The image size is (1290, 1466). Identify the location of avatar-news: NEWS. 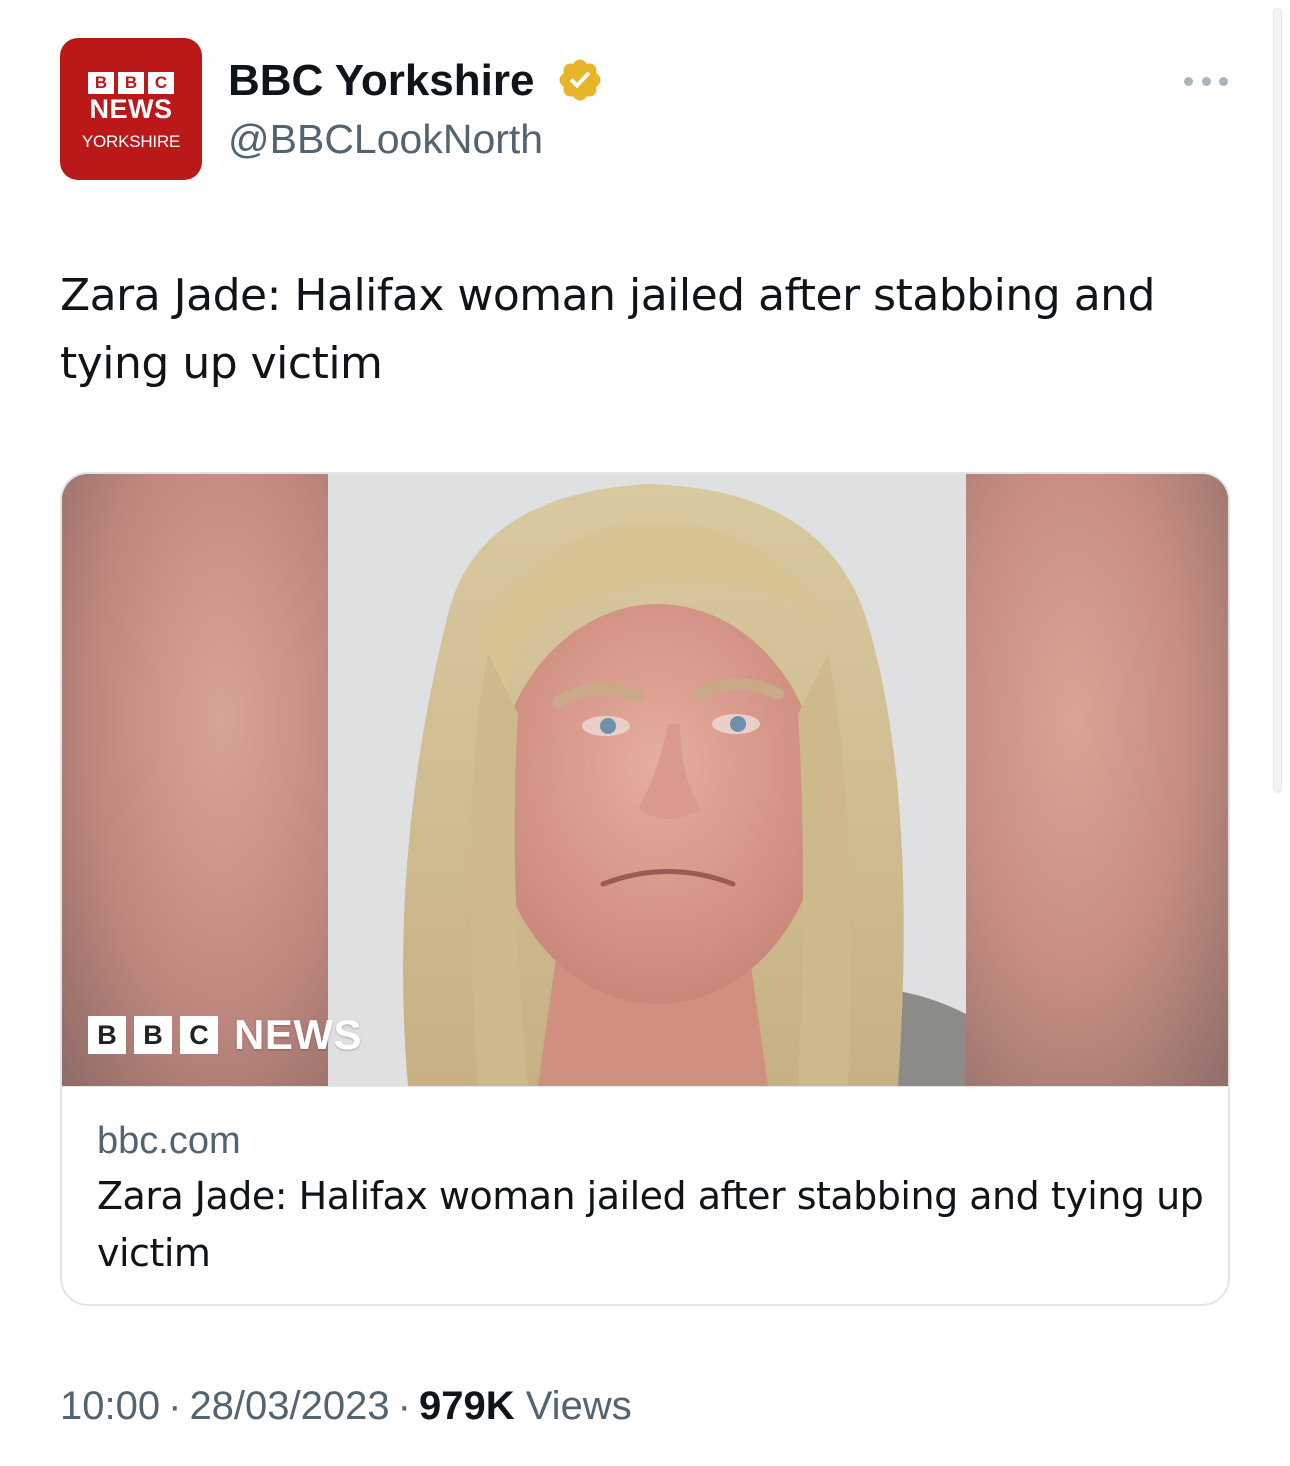
(131, 109).